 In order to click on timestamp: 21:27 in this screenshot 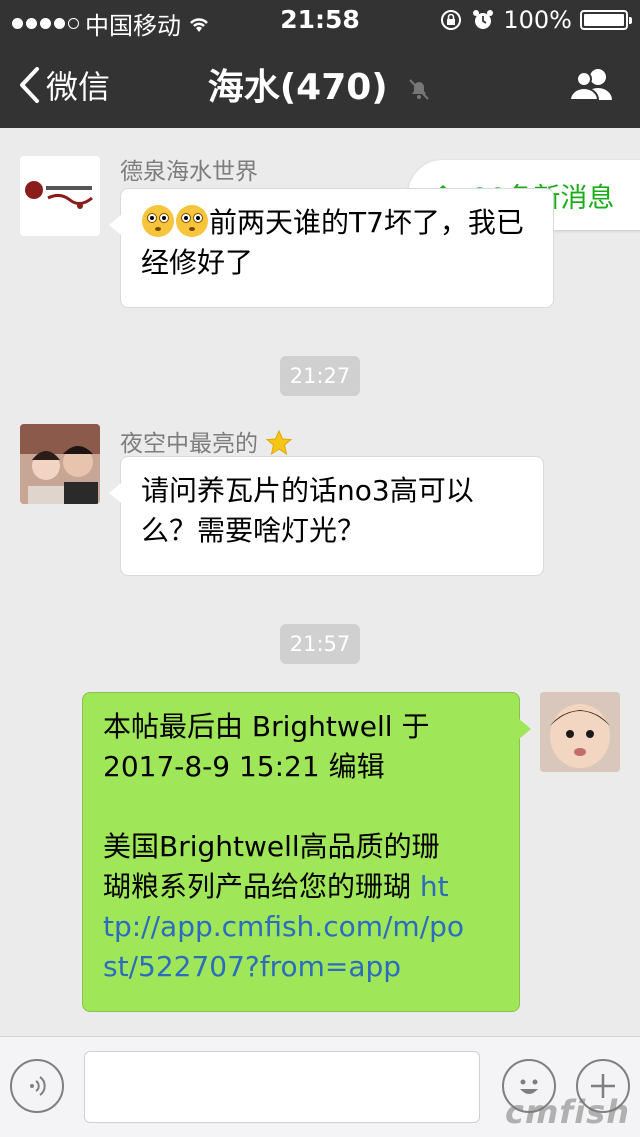, I will do `click(320, 376)`.